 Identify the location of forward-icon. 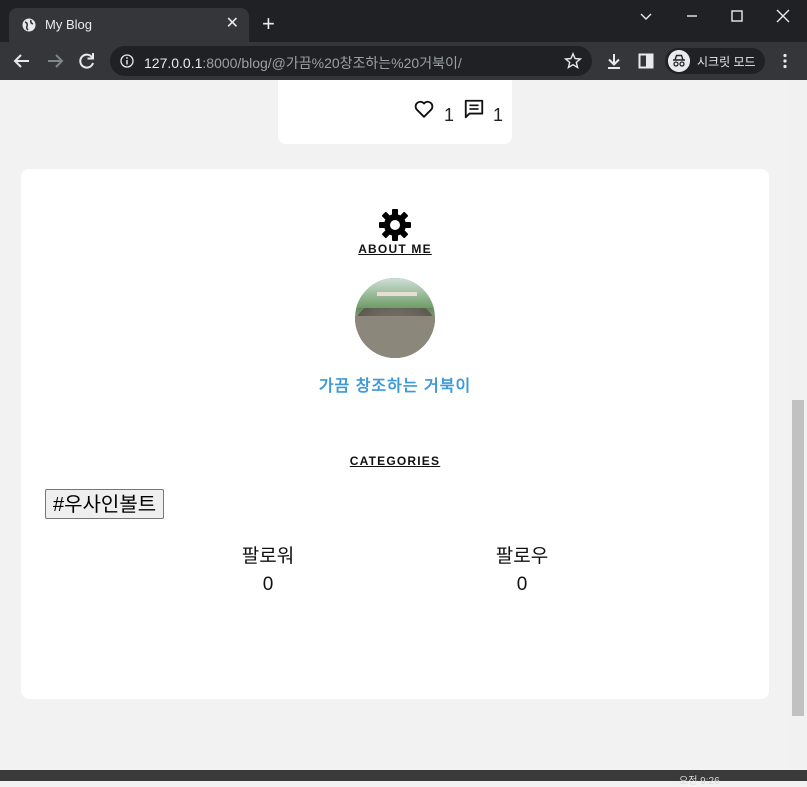
(55, 61).